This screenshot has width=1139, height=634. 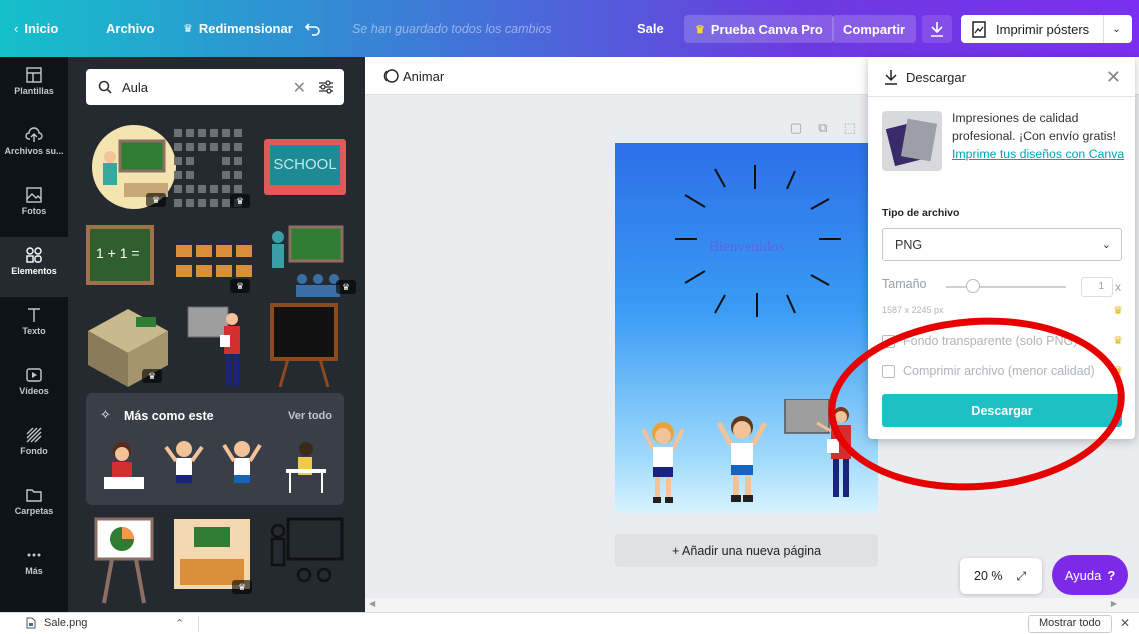 I want to click on print-promo-image, so click(x=912, y=141).